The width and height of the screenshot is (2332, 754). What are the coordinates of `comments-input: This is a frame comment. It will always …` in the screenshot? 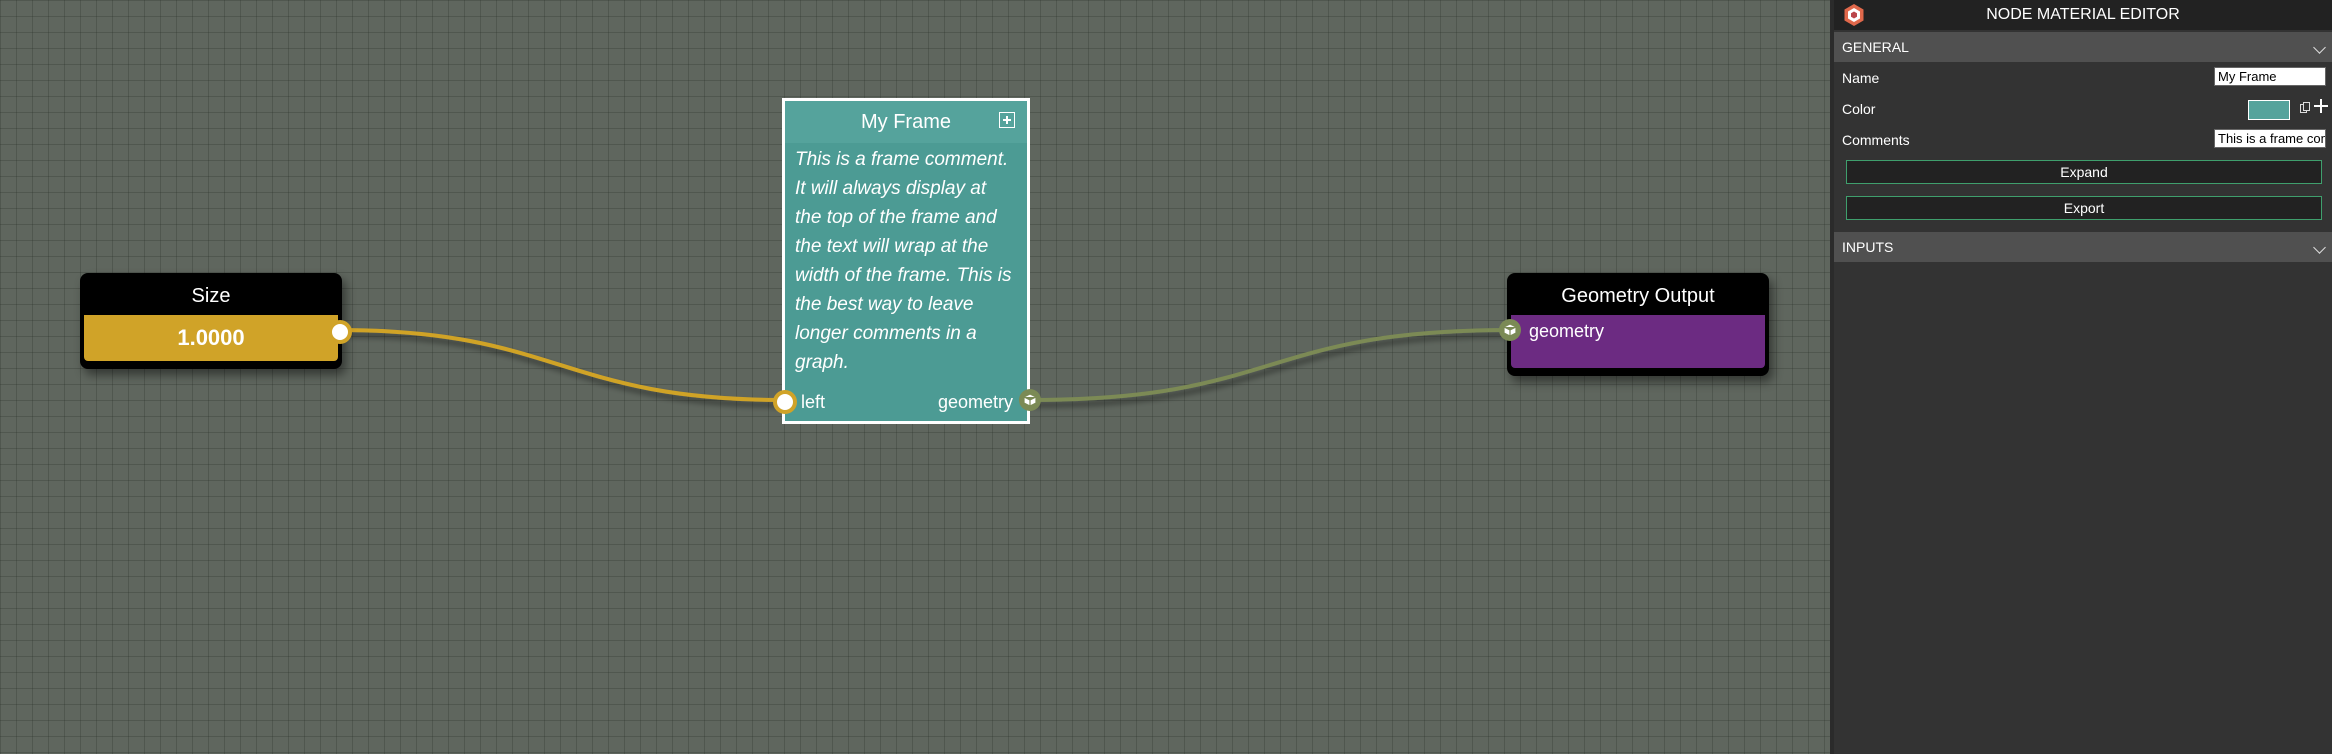 It's located at (2270, 138).